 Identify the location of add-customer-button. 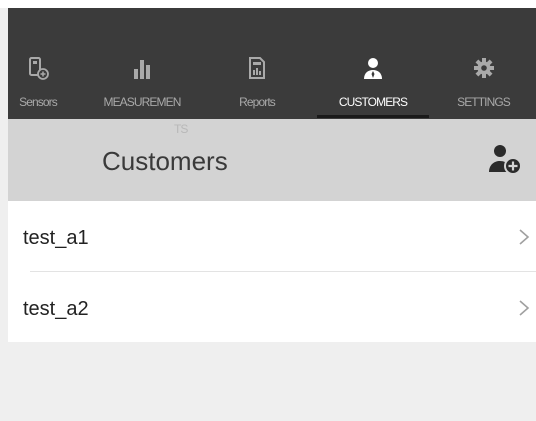
(505, 160).